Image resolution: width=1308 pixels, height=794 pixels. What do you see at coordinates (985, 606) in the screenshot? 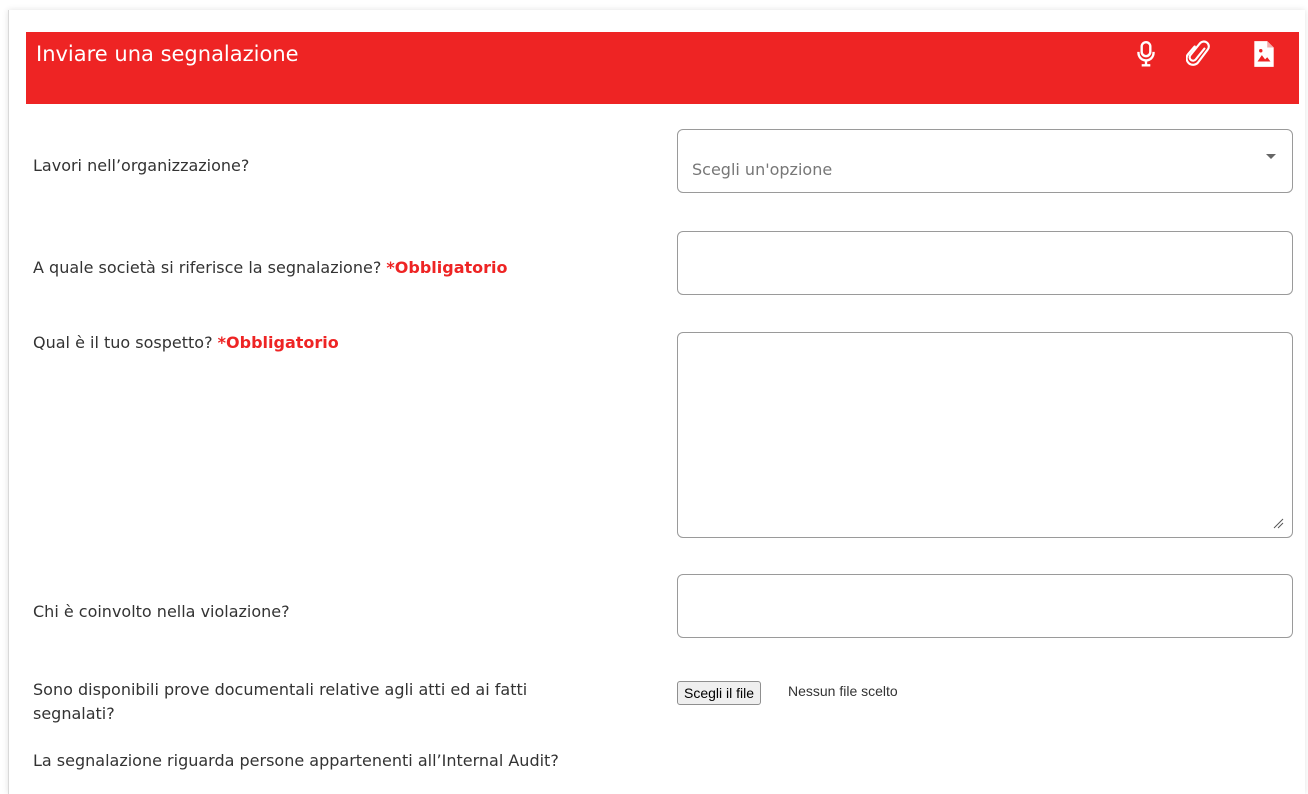
I see `involved-input` at bounding box center [985, 606].